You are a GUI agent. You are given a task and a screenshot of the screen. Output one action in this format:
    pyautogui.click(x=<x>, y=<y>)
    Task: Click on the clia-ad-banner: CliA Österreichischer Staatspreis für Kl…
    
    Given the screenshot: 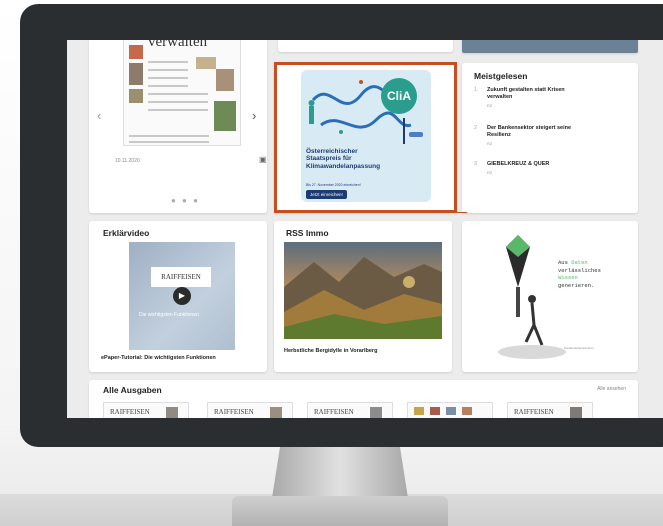 What is the action you would take?
    pyautogui.click(x=365, y=137)
    